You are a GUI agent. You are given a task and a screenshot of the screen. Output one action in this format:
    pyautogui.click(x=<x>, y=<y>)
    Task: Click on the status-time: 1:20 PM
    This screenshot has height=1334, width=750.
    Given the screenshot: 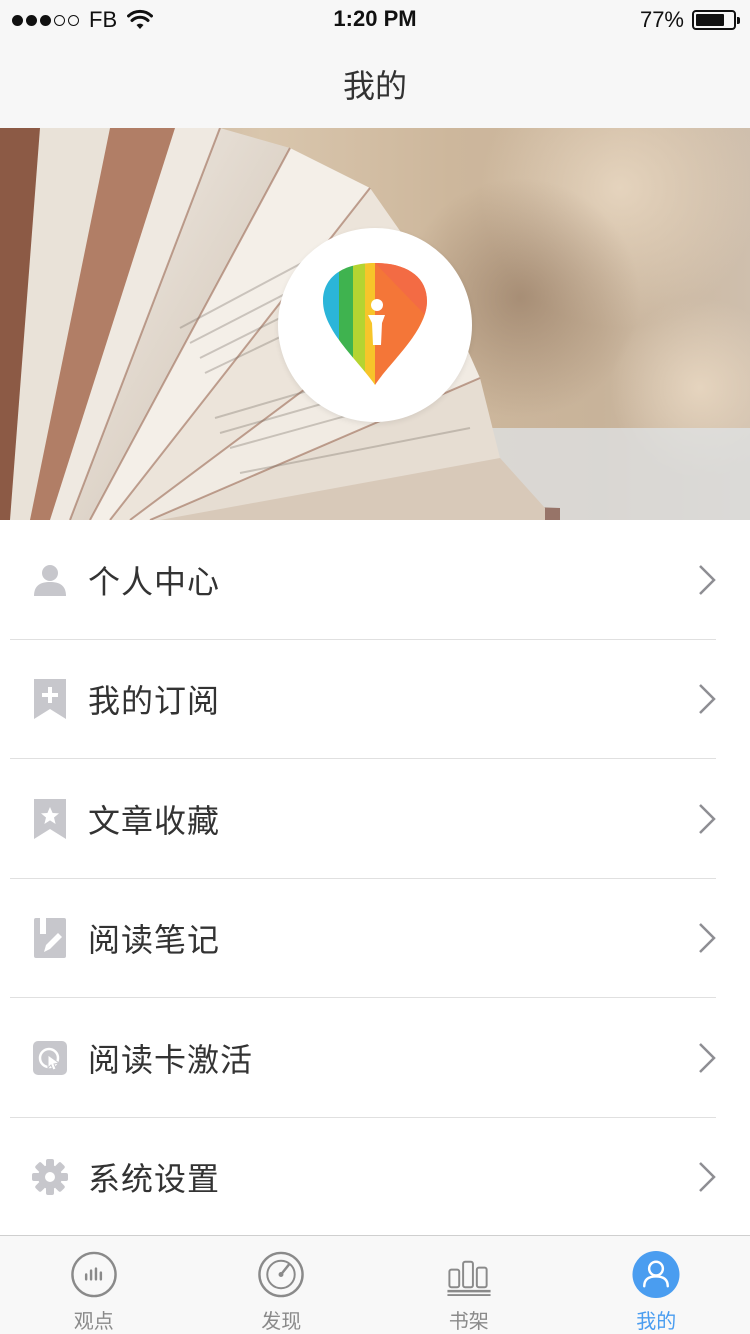 What is the action you would take?
    pyautogui.click(x=375, y=18)
    